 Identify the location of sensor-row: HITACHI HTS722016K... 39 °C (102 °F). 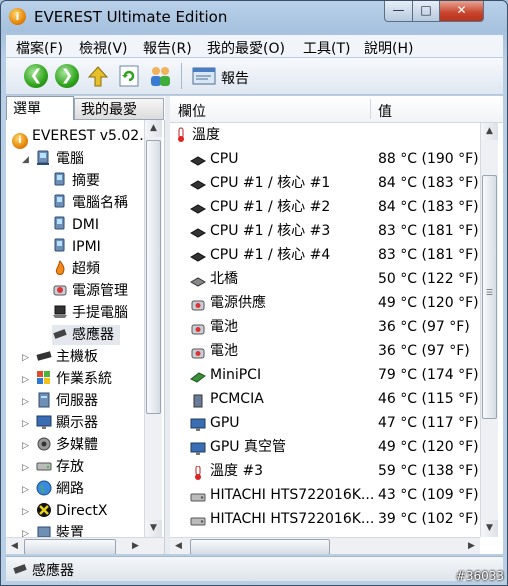
(325, 519).